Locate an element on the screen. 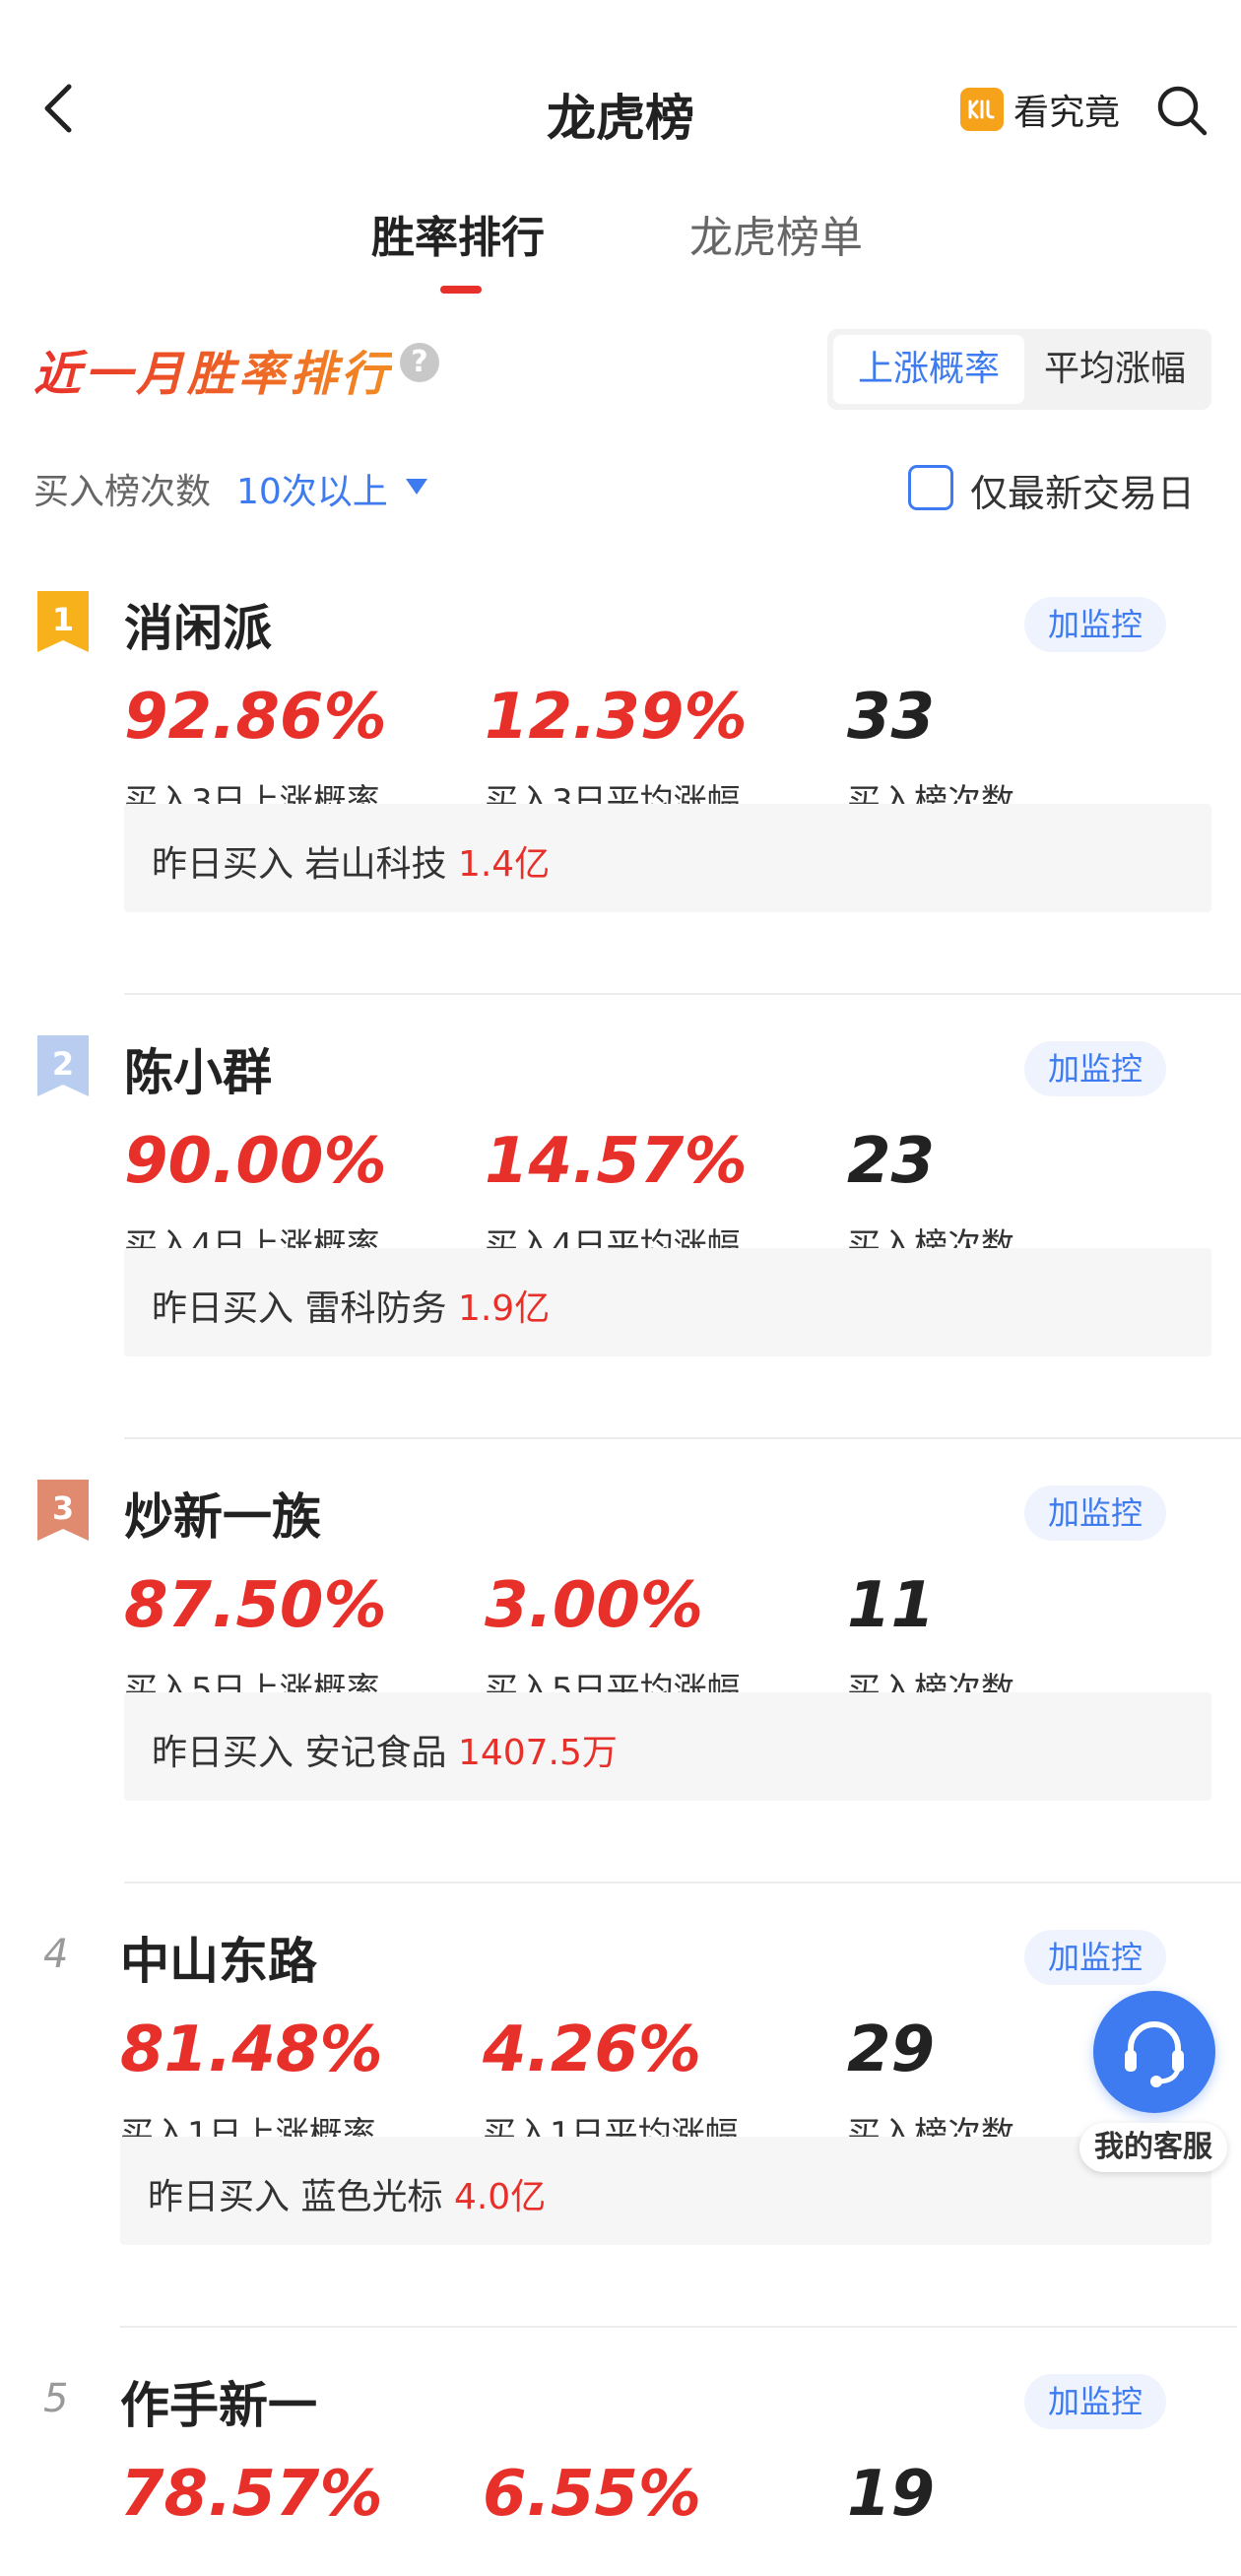 The width and height of the screenshot is (1241, 2576). customer-service-label: 我的客服 is located at coordinates (1153, 2148).